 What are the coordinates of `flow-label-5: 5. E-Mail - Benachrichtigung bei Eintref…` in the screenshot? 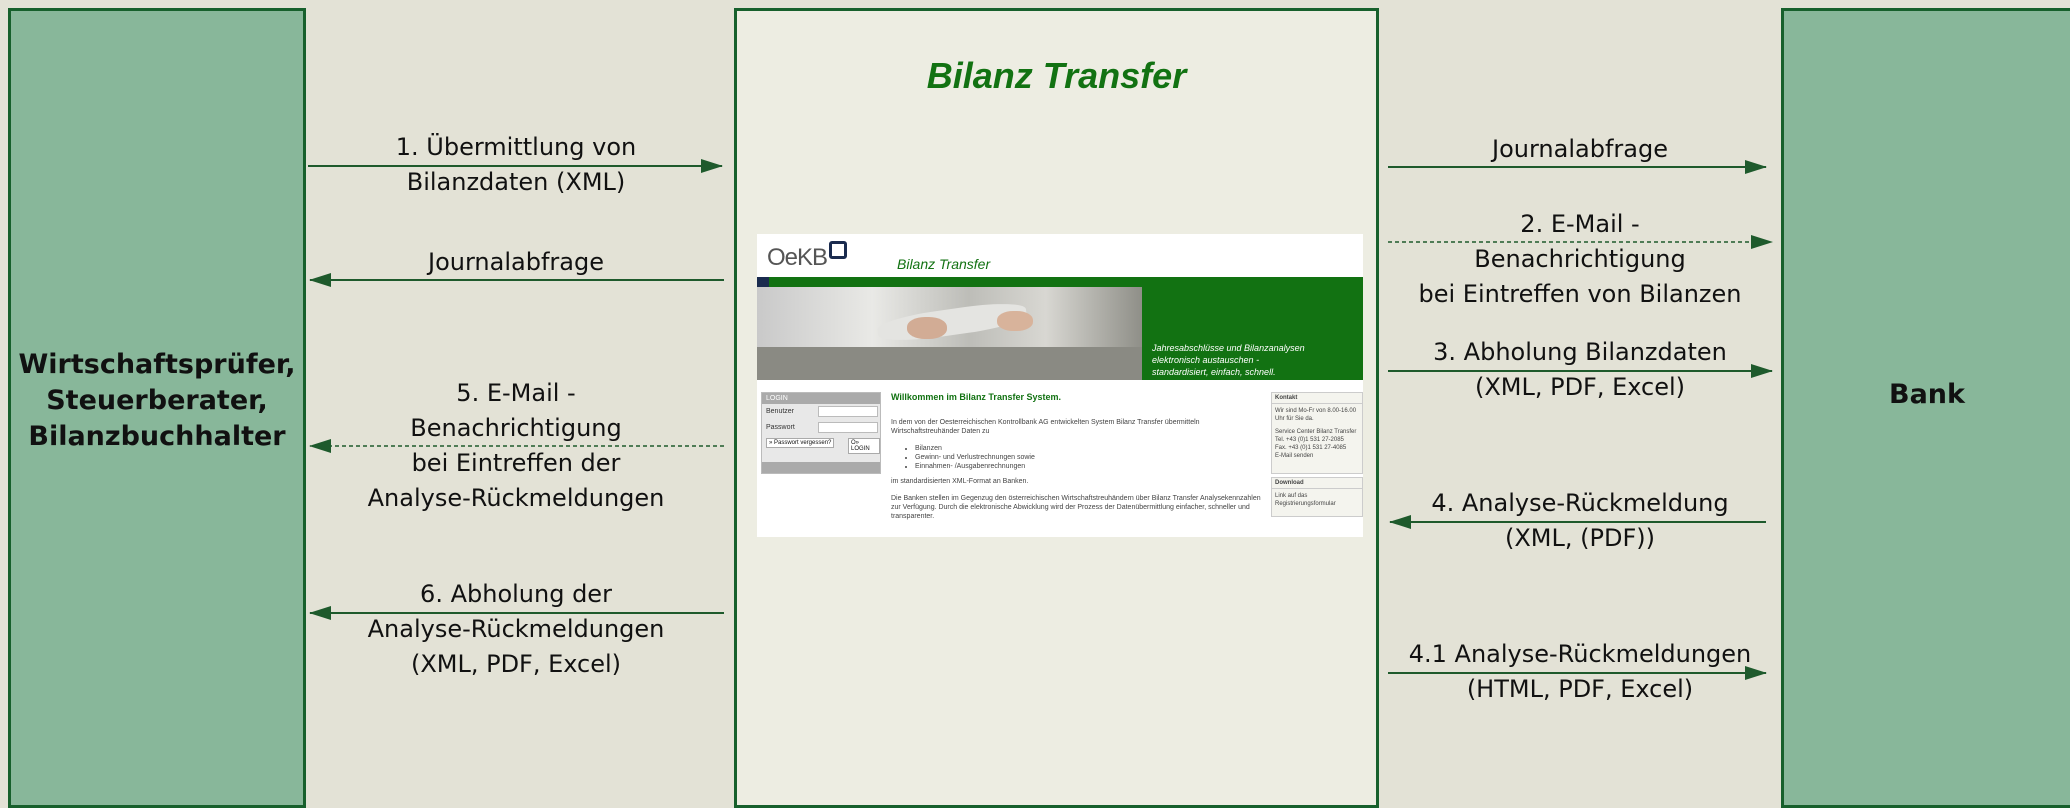 It's located at (516, 446).